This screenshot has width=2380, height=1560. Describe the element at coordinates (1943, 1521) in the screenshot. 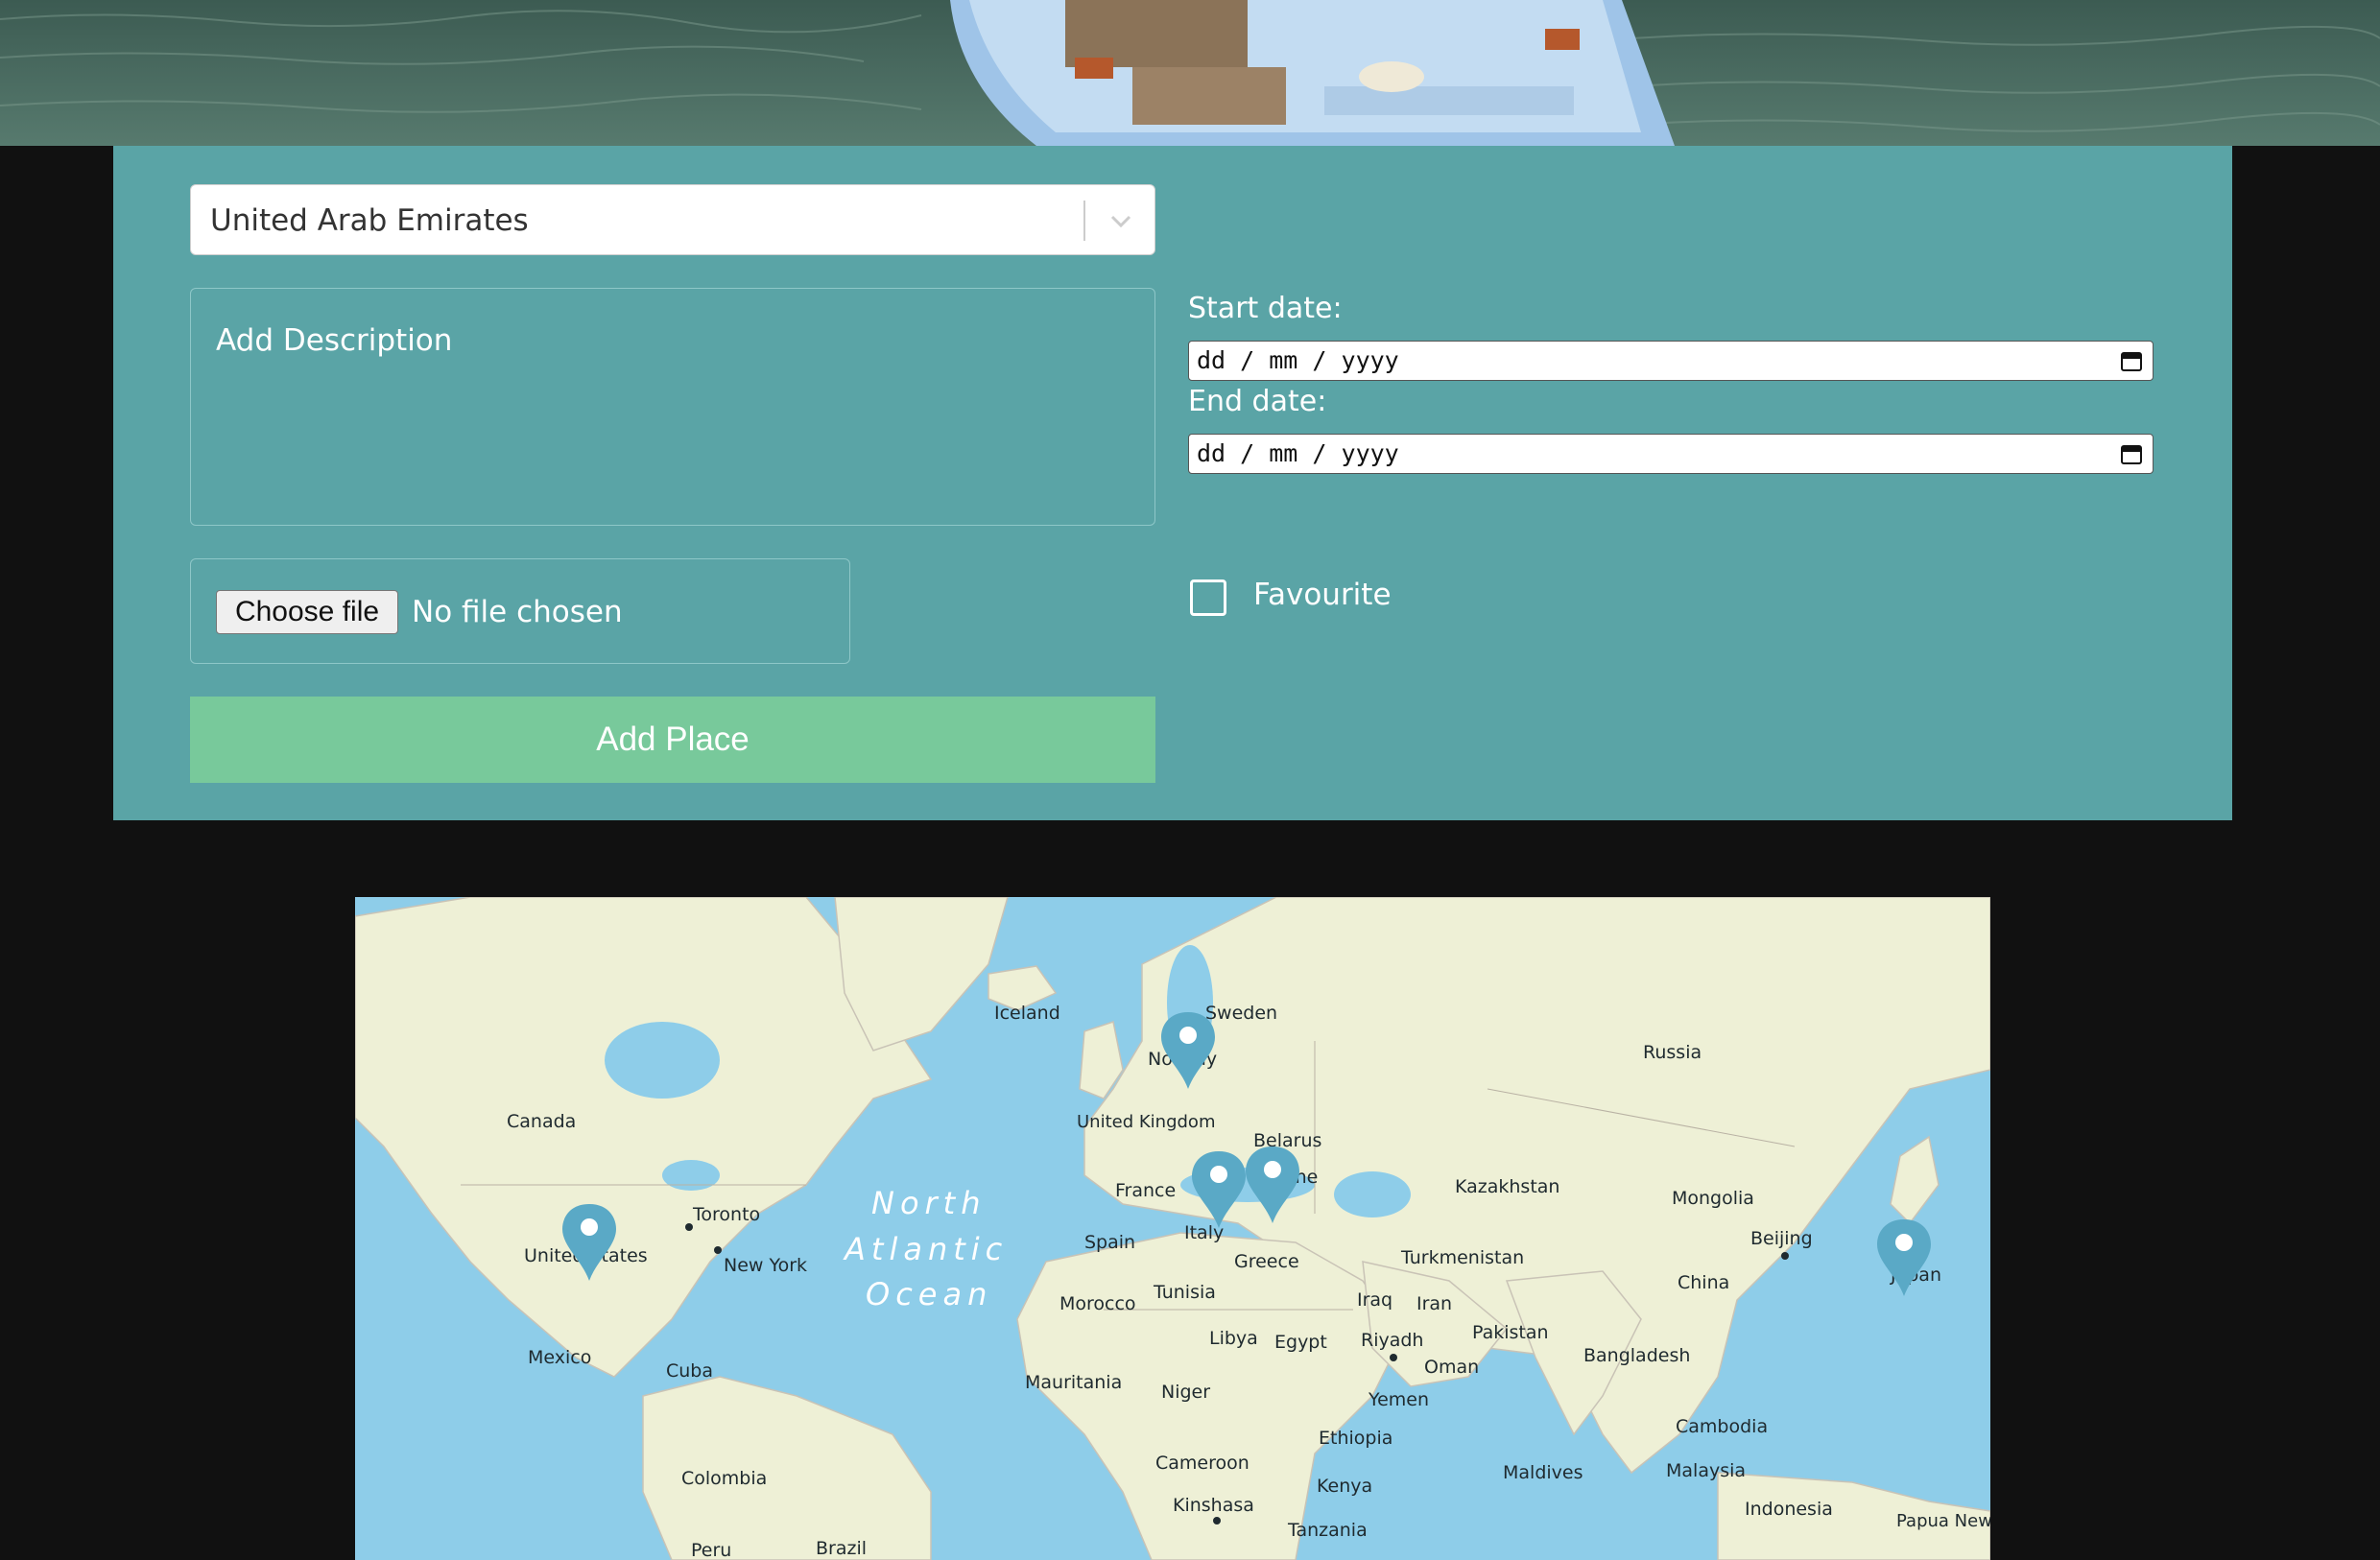

I see `map-label: Papua New Guinea` at that location.